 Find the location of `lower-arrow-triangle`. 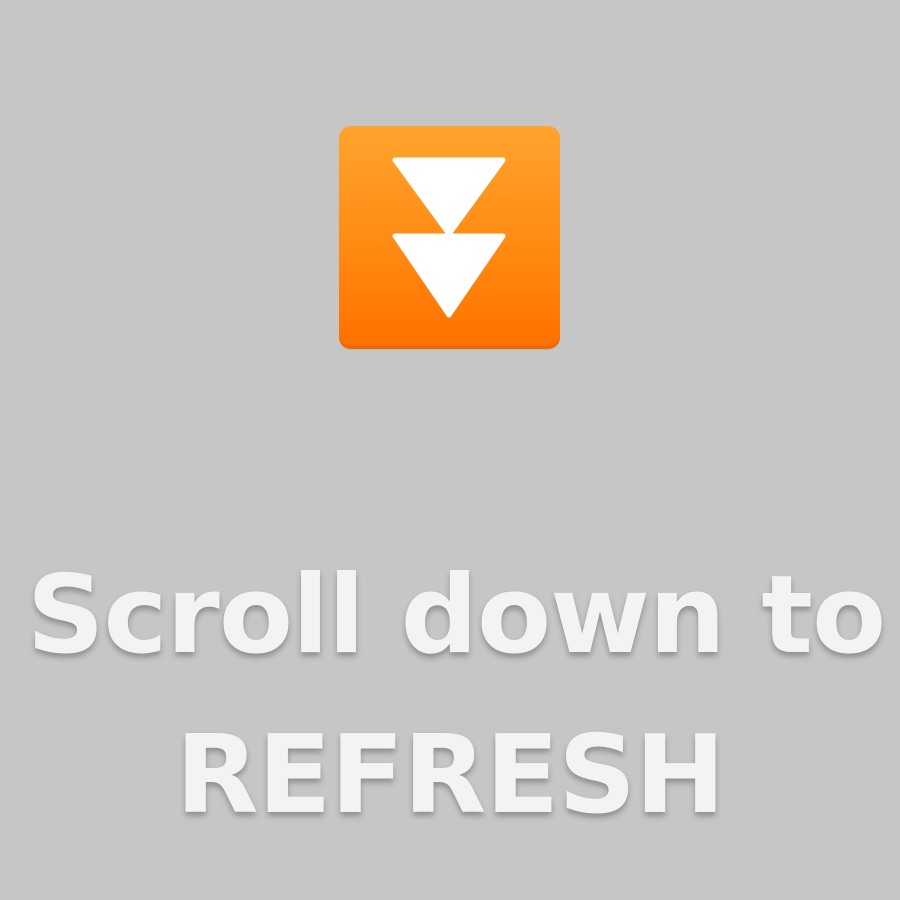

lower-arrow-triangle is located at coordinates (449, 275).